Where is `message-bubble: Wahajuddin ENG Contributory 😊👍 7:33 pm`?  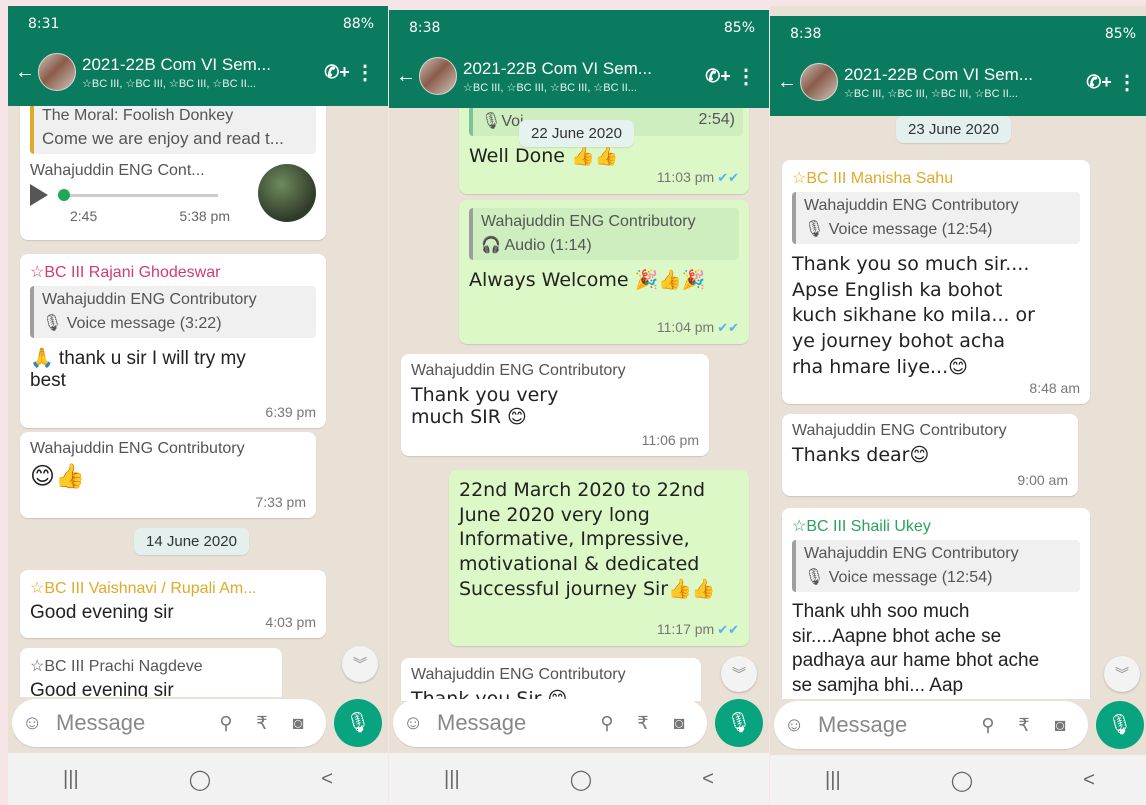
message-bubble: Wahajuddin ENG Contributory 😊👍 7:33 pm is located at coordinates (168, 475).